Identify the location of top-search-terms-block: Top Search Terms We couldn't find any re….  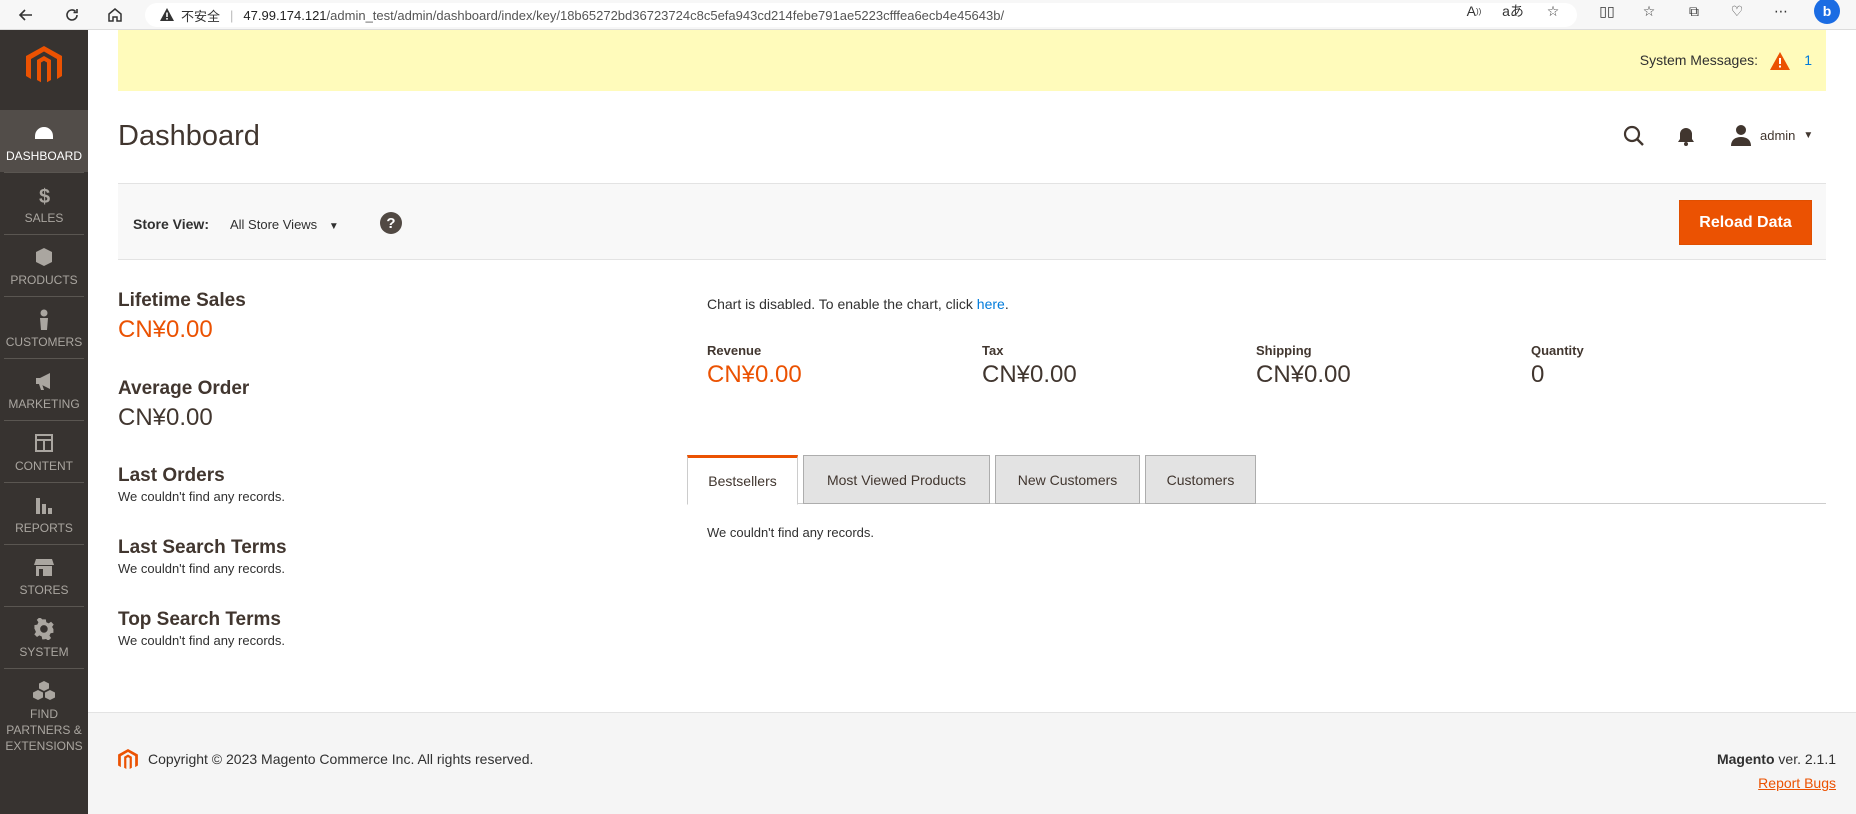
(201, 628).